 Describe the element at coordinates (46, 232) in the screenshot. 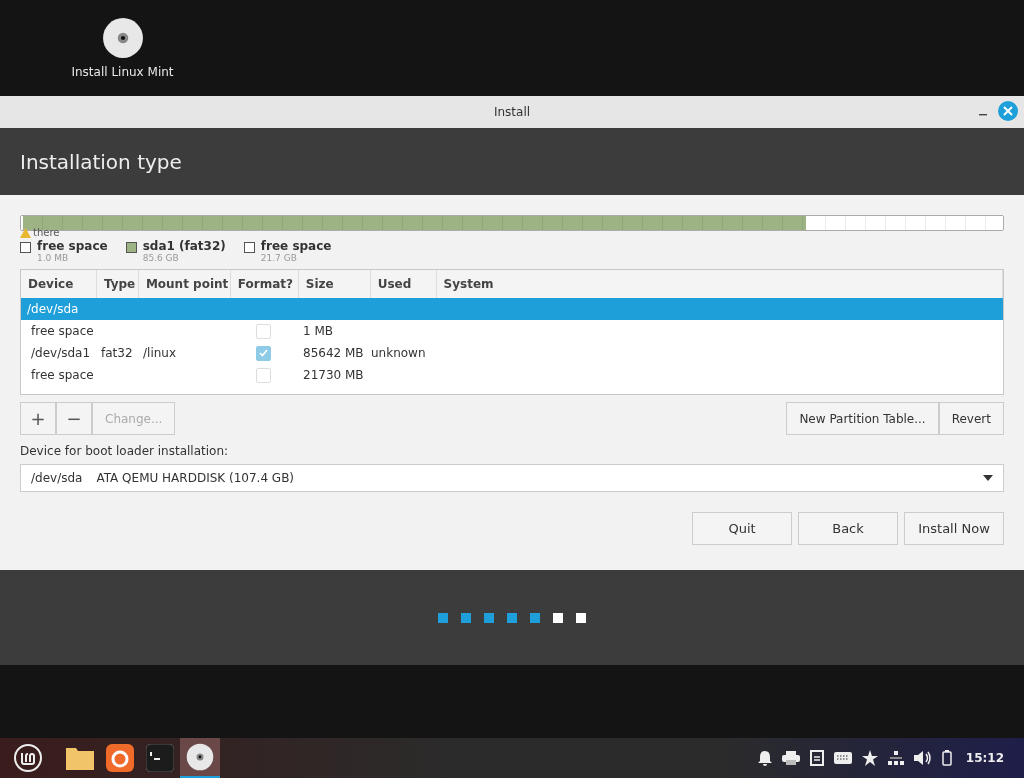

I see `warning-text: there` at that location.